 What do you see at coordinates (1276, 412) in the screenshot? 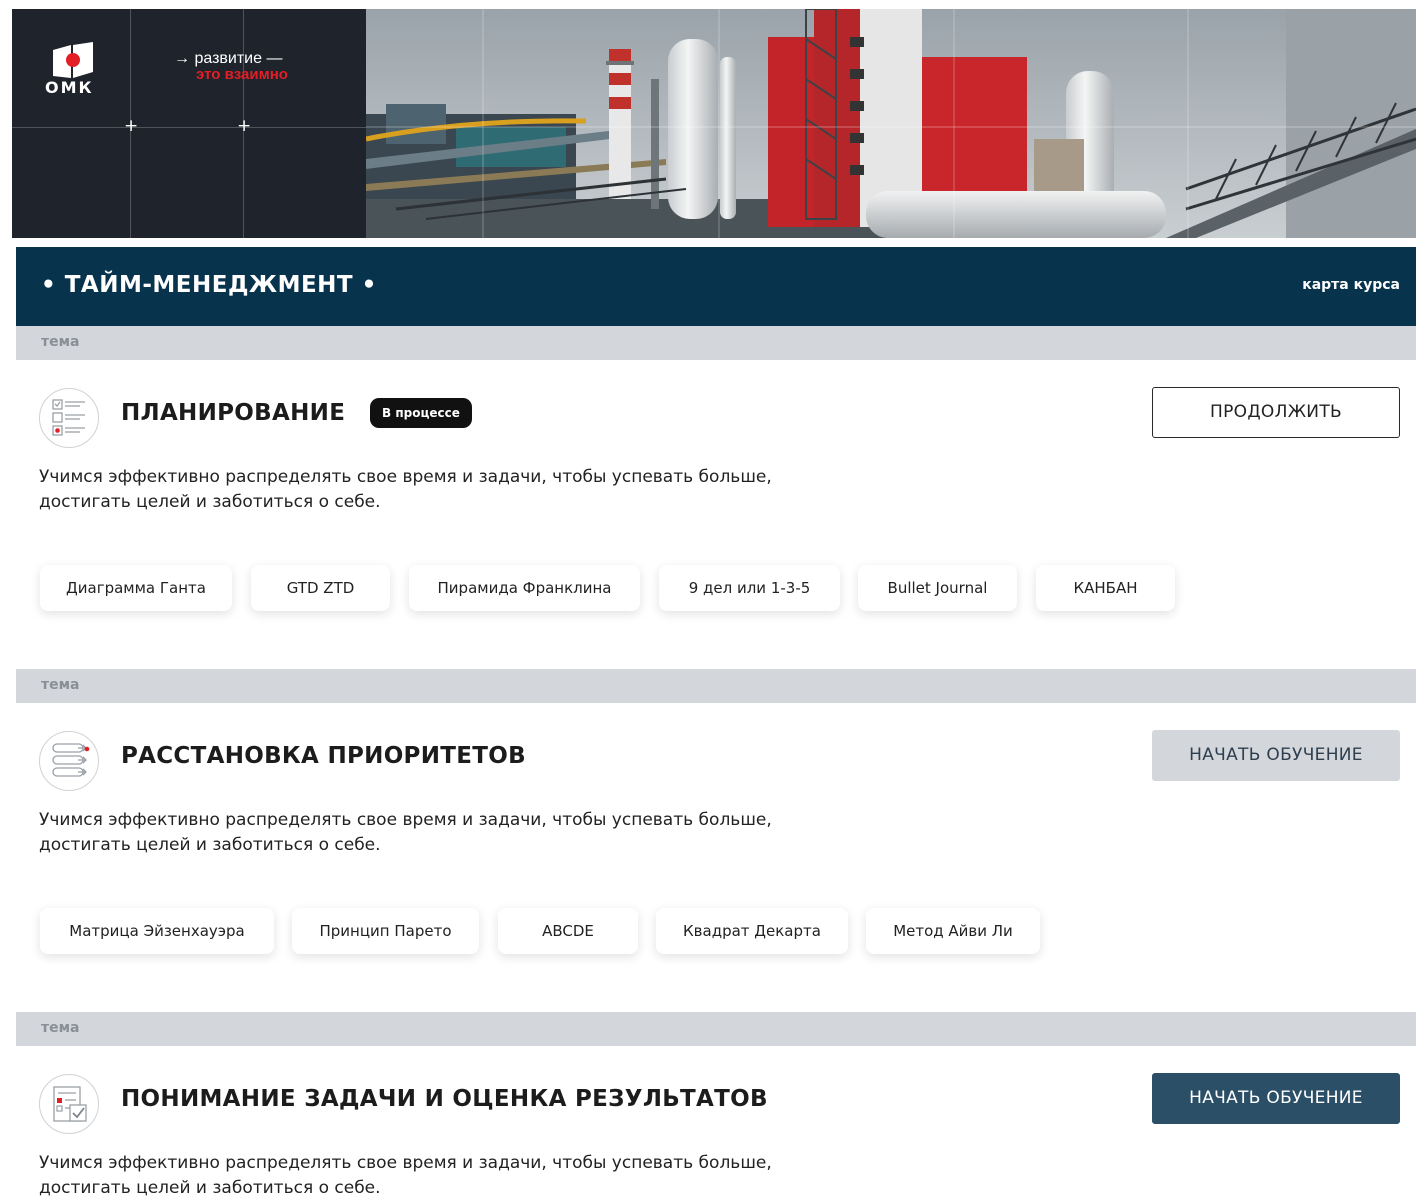
I see `continue-button: ПРОДОЛЖИТЬ` at bounding box center [1276, 412].